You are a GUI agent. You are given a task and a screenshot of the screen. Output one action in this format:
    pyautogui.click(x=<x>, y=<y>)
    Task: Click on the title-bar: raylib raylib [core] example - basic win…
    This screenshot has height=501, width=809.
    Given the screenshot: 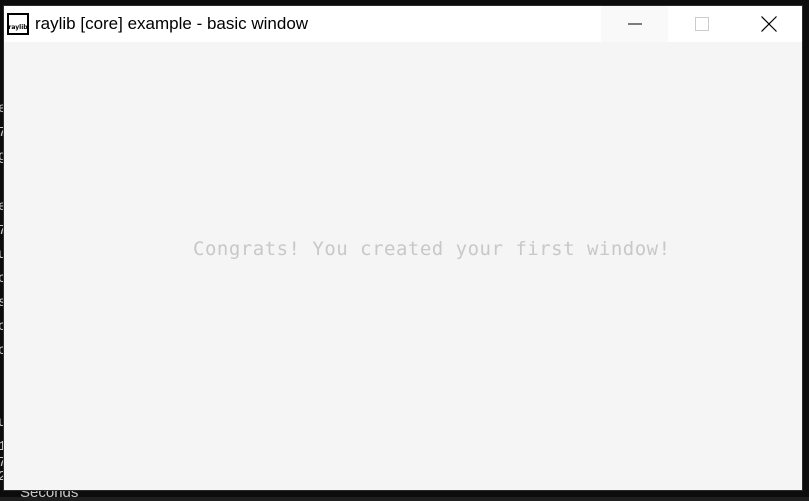 What is the action you would take?
    pyautogui.click(x=403, y=24)
    